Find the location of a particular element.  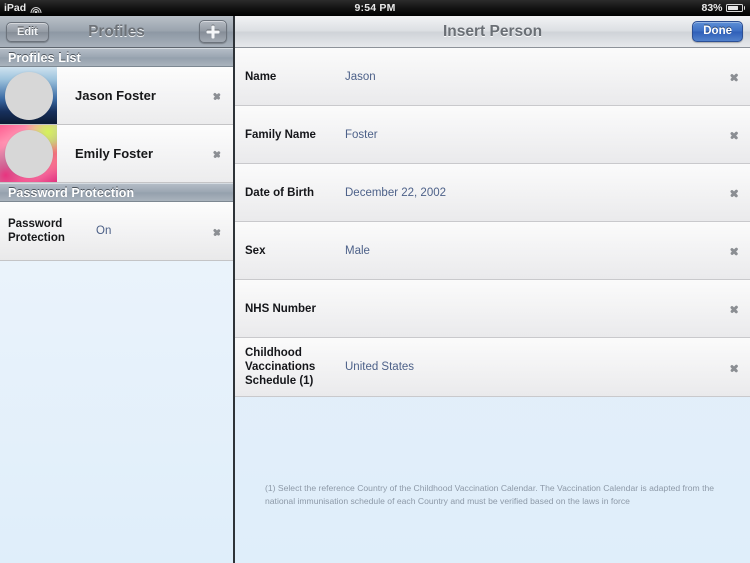

done-button: Done is located at coordinates (717, 31).